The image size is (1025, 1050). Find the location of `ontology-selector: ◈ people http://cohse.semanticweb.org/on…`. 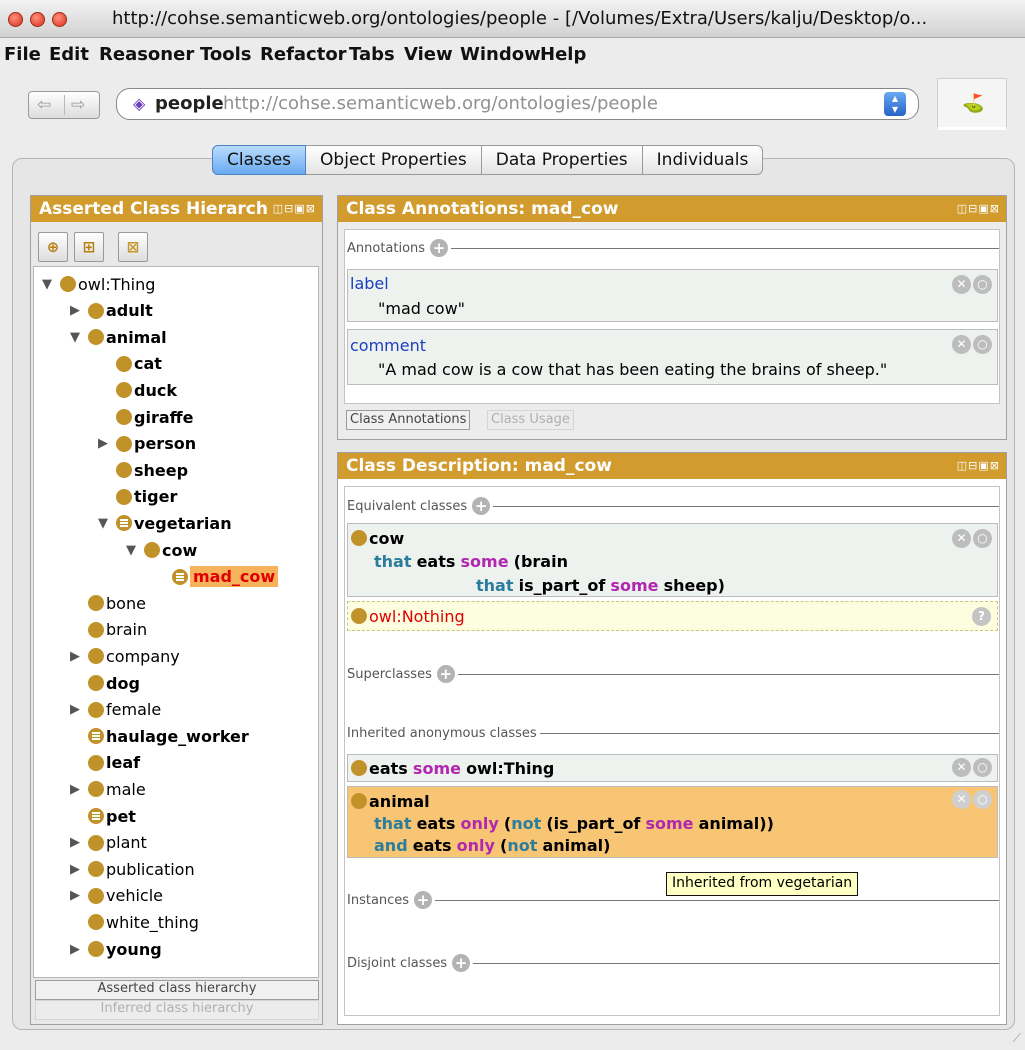

ontology-selector: ◈ people http://cohse.semanticweb.org/on… is located at coordinates (517, 104).